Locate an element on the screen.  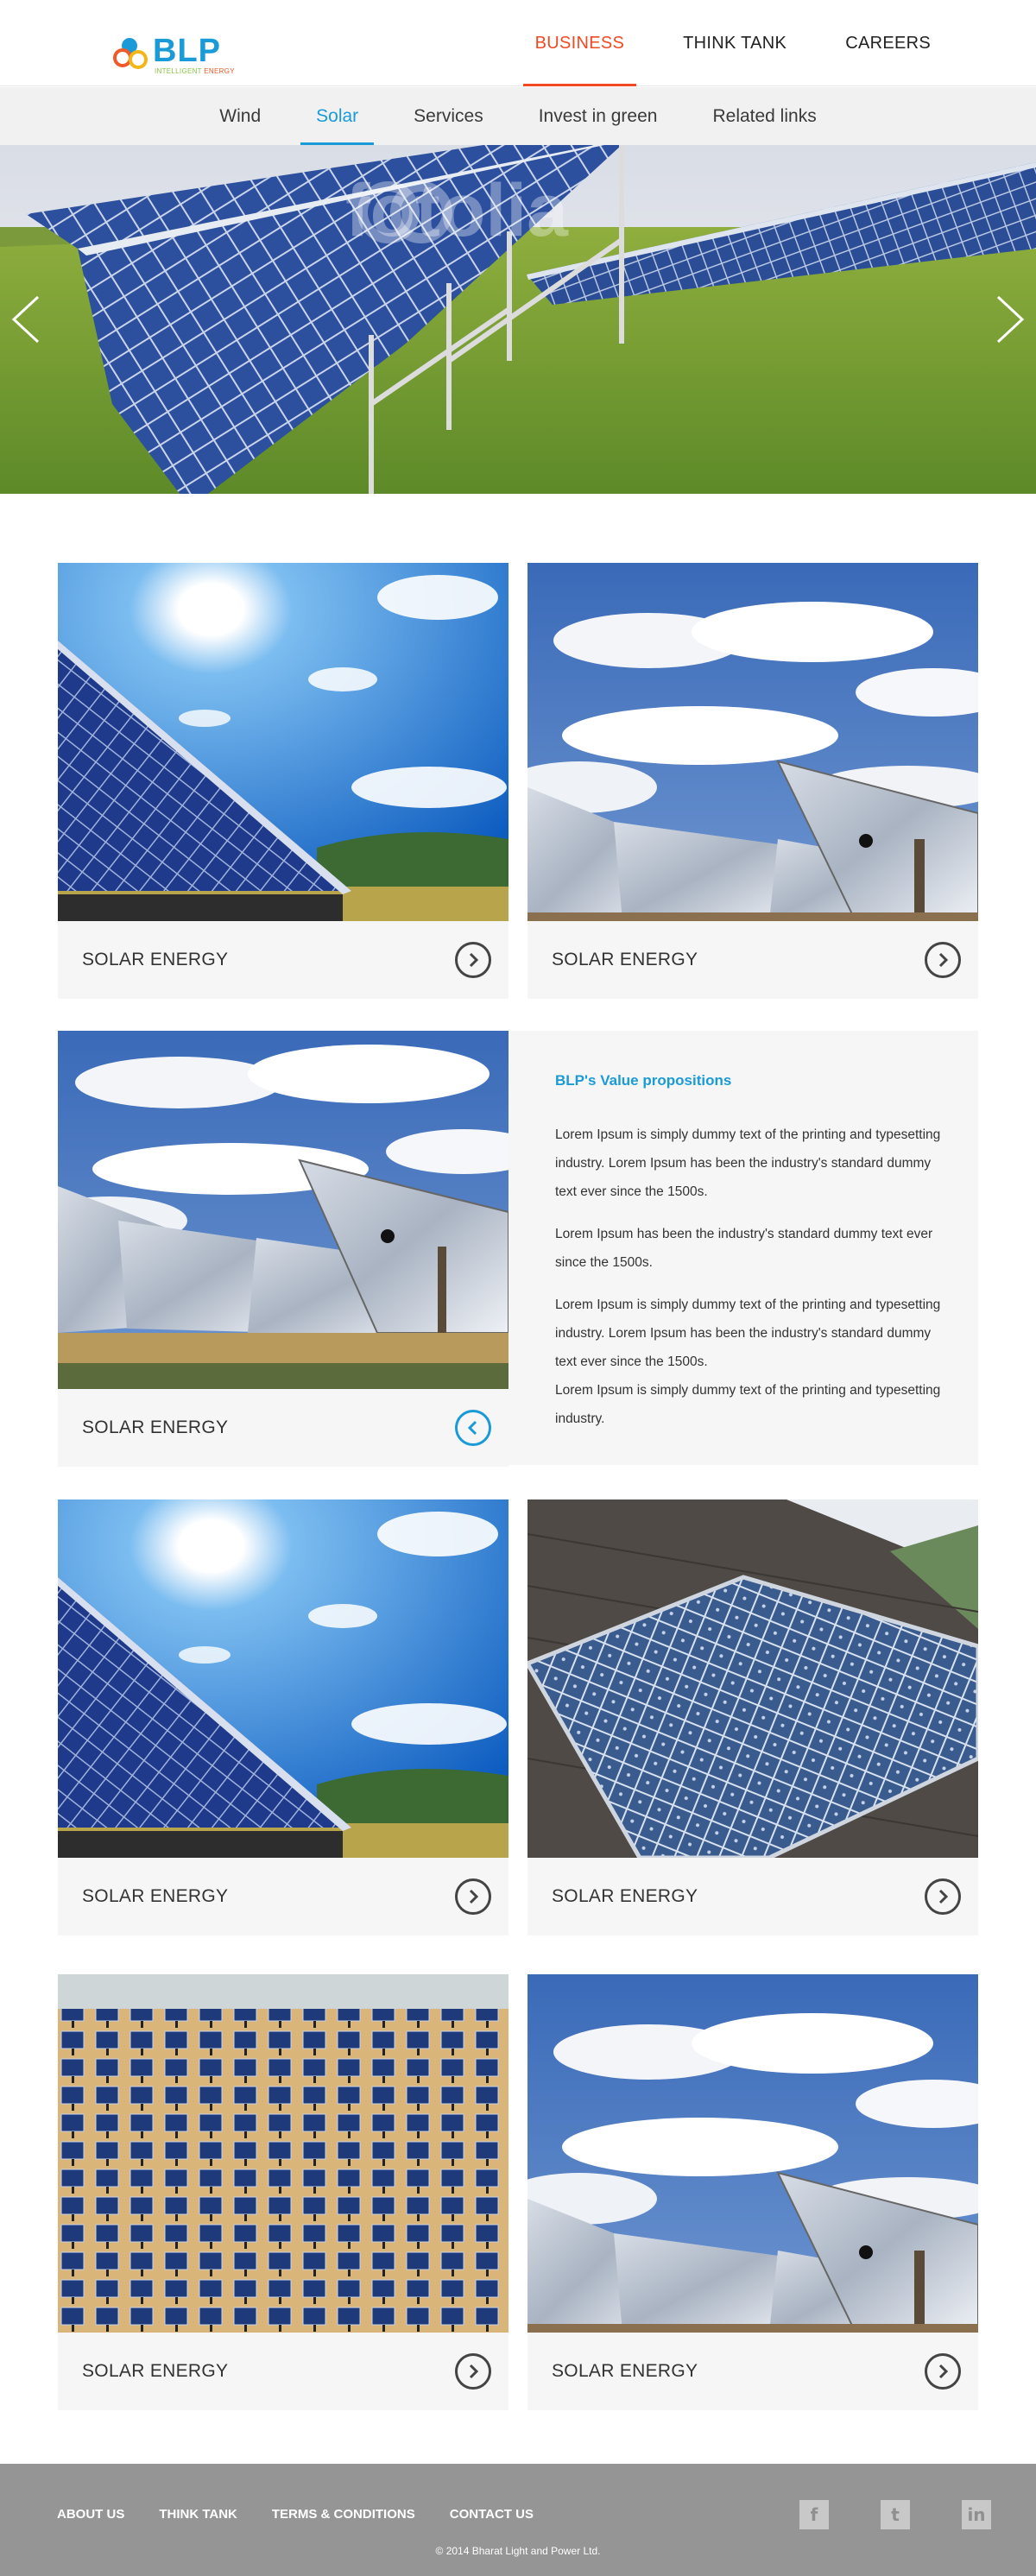
main-nav: BUSINESS THINK TANK CAREERS is located at coordinates (716, 43).